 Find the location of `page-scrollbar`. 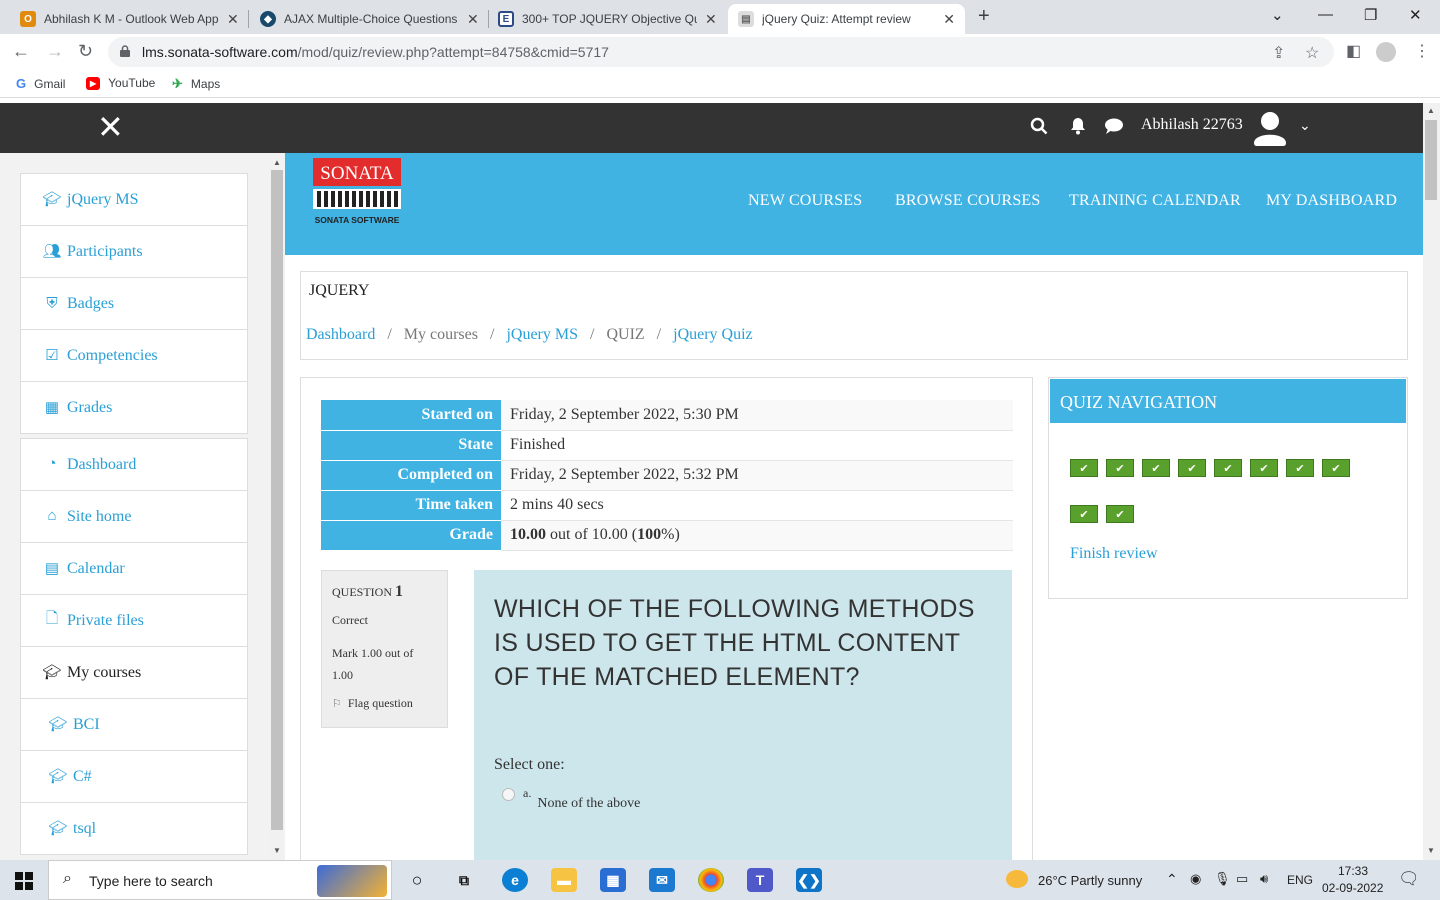

page-scrollbar is located at coordinates (1431, 481).